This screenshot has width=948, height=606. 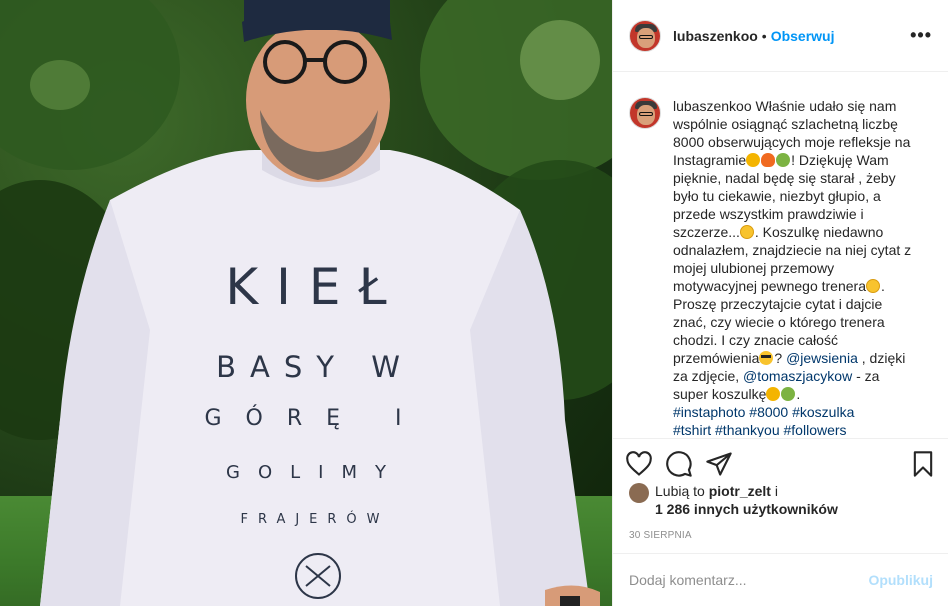 What do you see at coordinates (797, 376) in the screenshot?
I see `mention-tomaszjacykow: @tomaszjacykow` at bounding box center [797, 376].